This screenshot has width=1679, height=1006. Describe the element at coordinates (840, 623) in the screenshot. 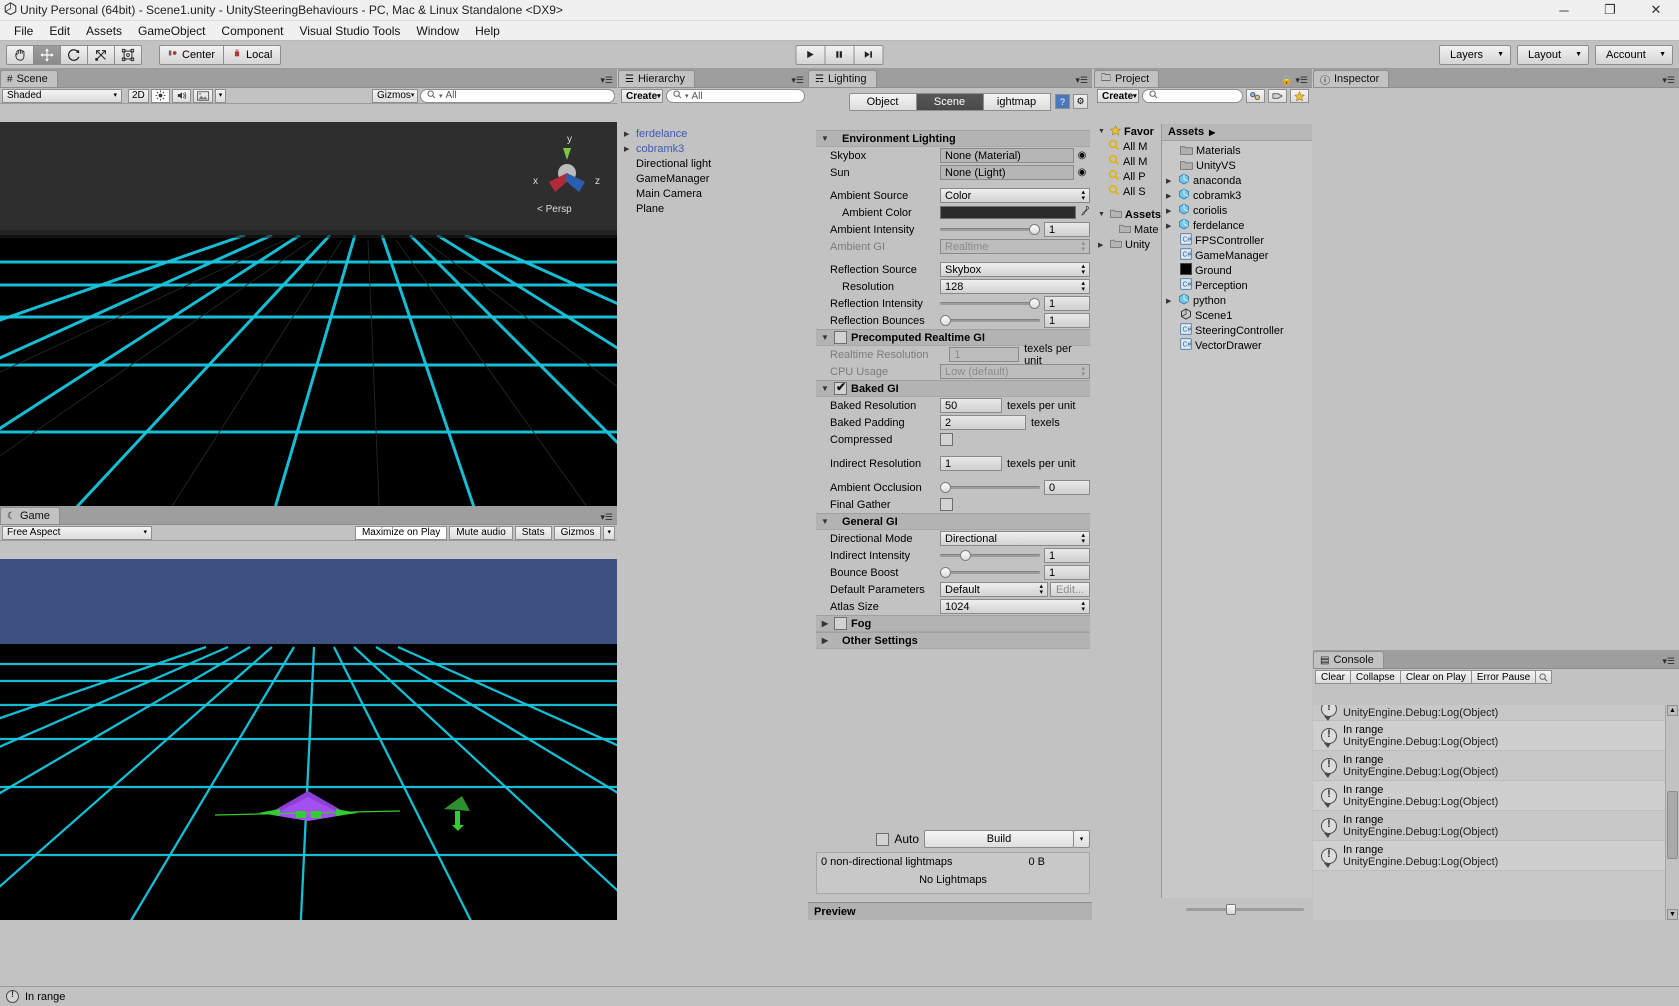

I see `fog-checkbox` at that location.